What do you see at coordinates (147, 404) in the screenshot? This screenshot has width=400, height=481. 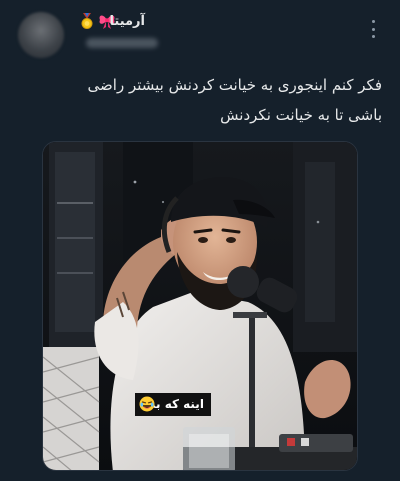 I see `laughing-emoji-icon` at bounding box center [147, 404].